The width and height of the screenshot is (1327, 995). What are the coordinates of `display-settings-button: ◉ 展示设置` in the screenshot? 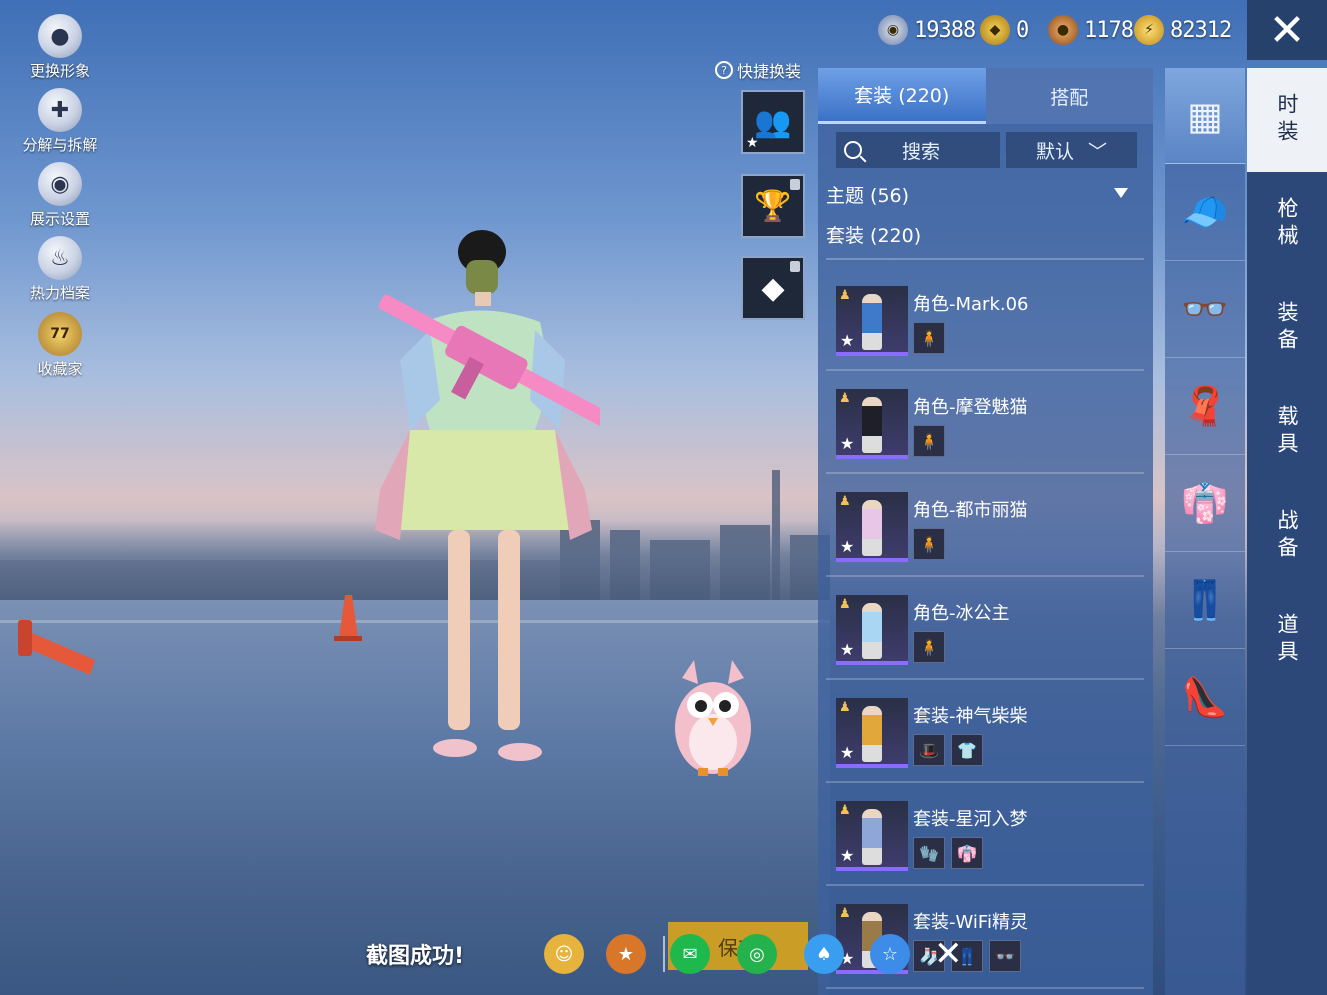 It's located at (60, 195).